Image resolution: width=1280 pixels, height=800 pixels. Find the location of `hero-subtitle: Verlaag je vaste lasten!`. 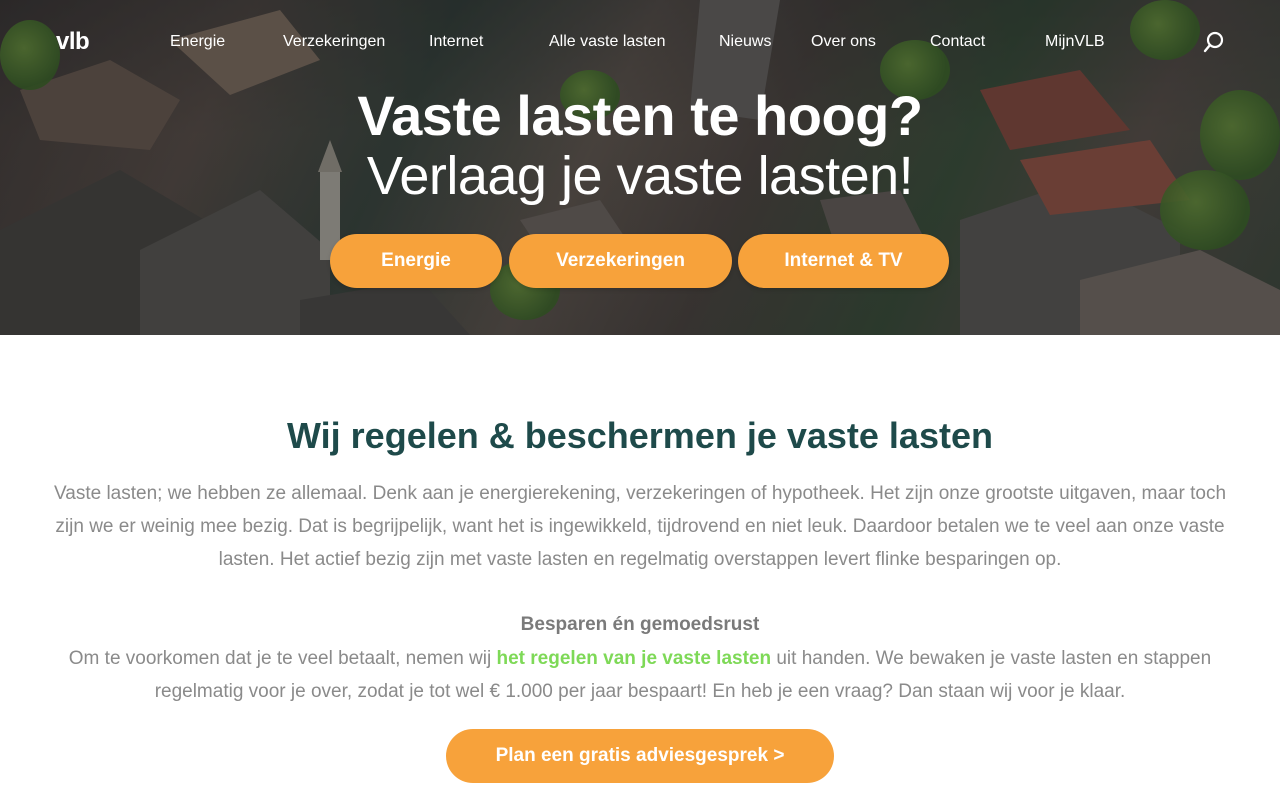

hero-subtitle: Verlaag je vaste lasten! is located at coordinates (640, 176).